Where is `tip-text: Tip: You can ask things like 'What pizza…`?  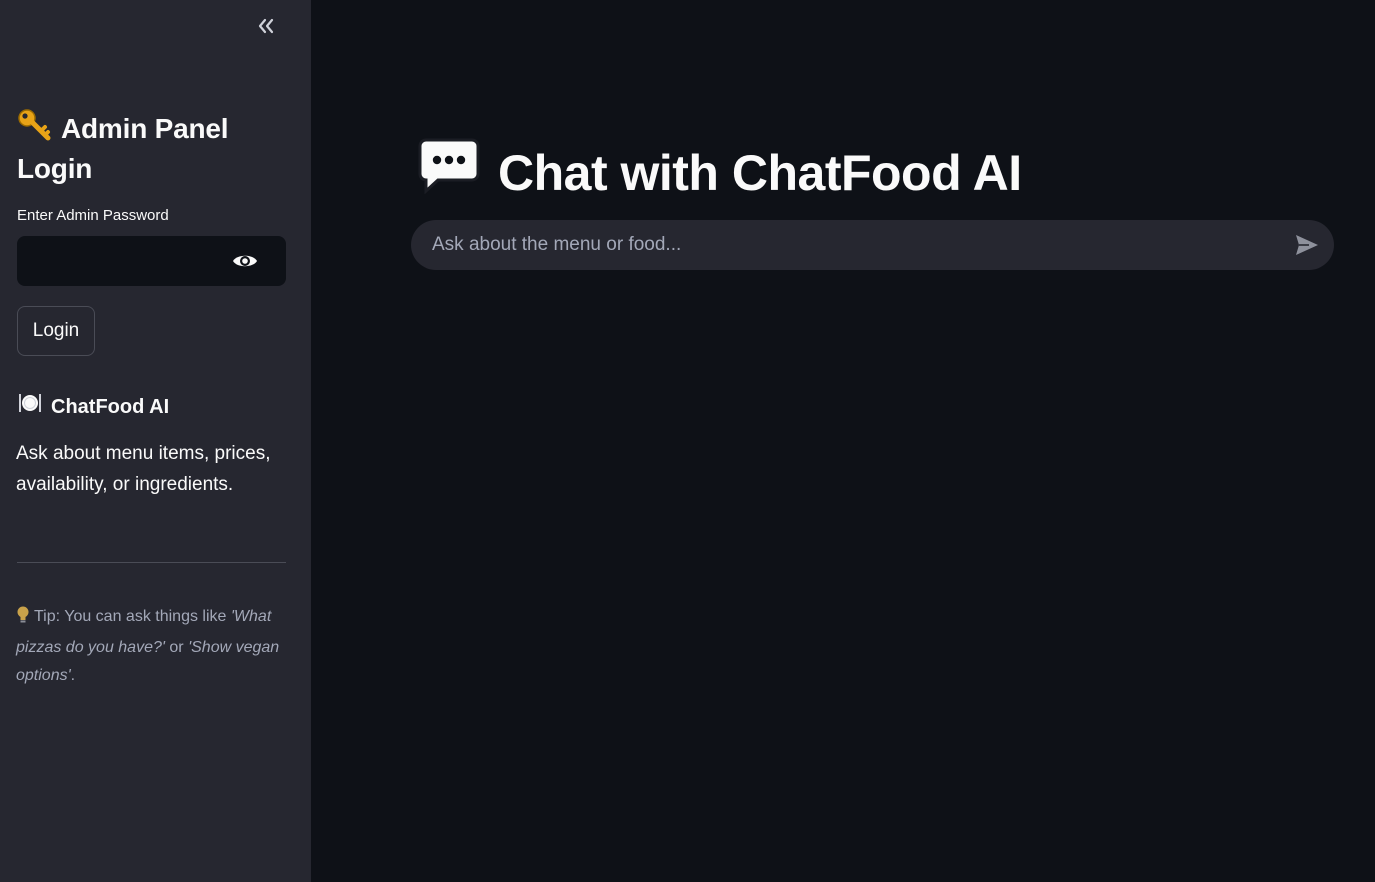 tip-text: Tip: You can ask things like 'What pizza… is located at coordinates (153, 646).